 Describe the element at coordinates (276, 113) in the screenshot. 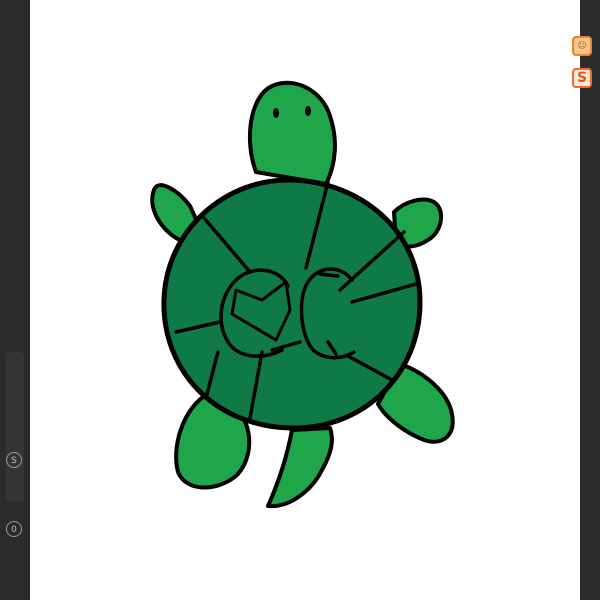

I see `turtle-eye-left` at that location.